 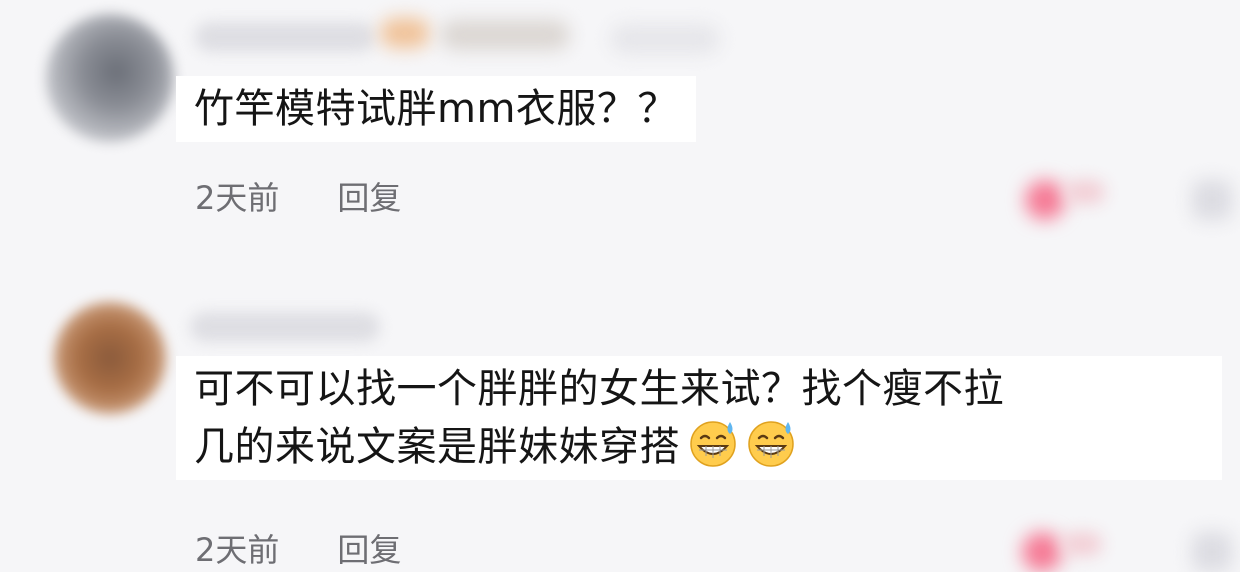 I want to click on comment-text-line: 可不可以找一个胖胖的女生来试？找个瘦不拉, so click(x=599, y=389).